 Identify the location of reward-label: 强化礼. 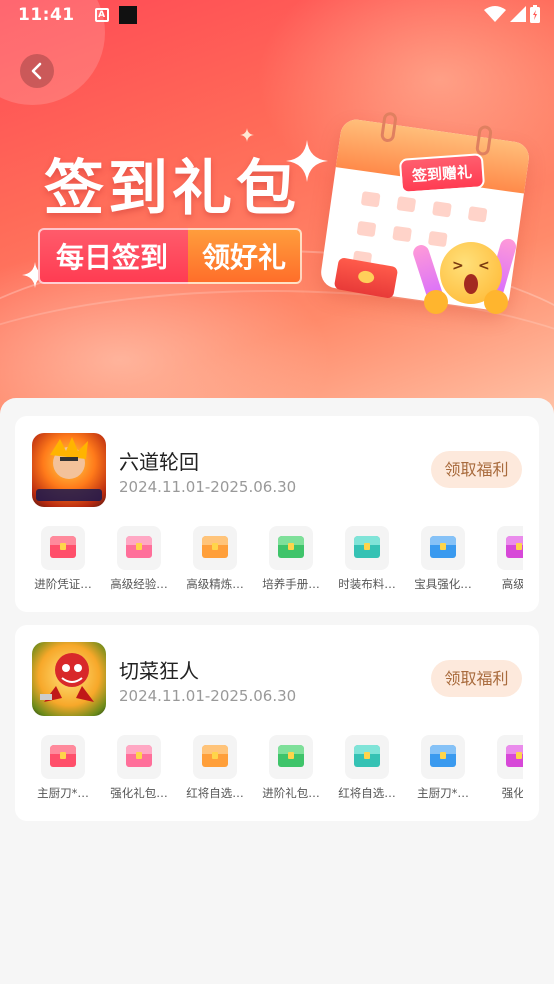
(512, 793).